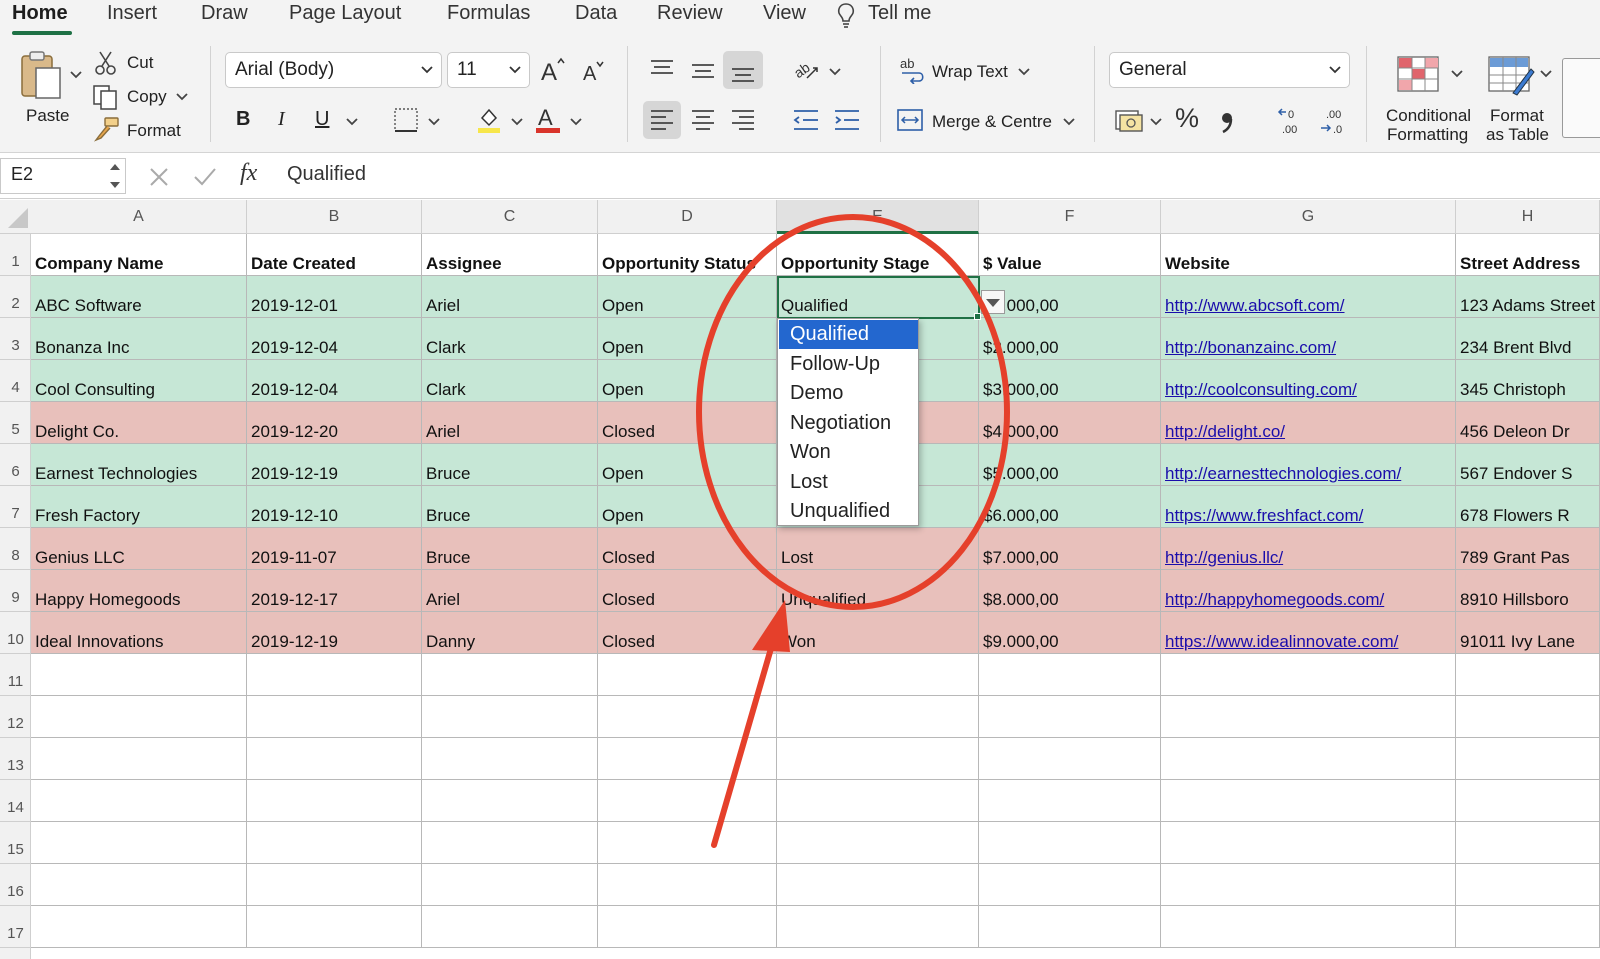 This screenshot has width=1600, height=959. What do you see at coordinates (662, 69) in the screenshot?
I see `top-align-icon` at bounding box center [662, 69].